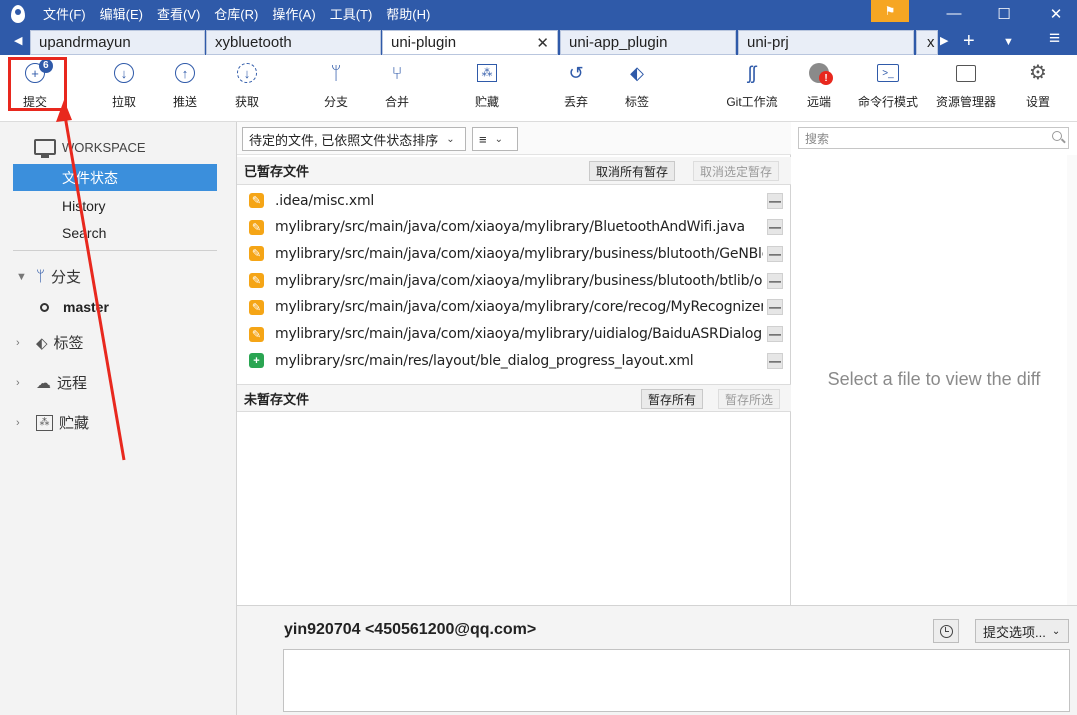 The image size is (1077, 715). What do you see at coordinates (470, 42) in the screenshot?
I see `tab-uni-plugin: uni-plugin ✕` at bounding box center [470, 42].